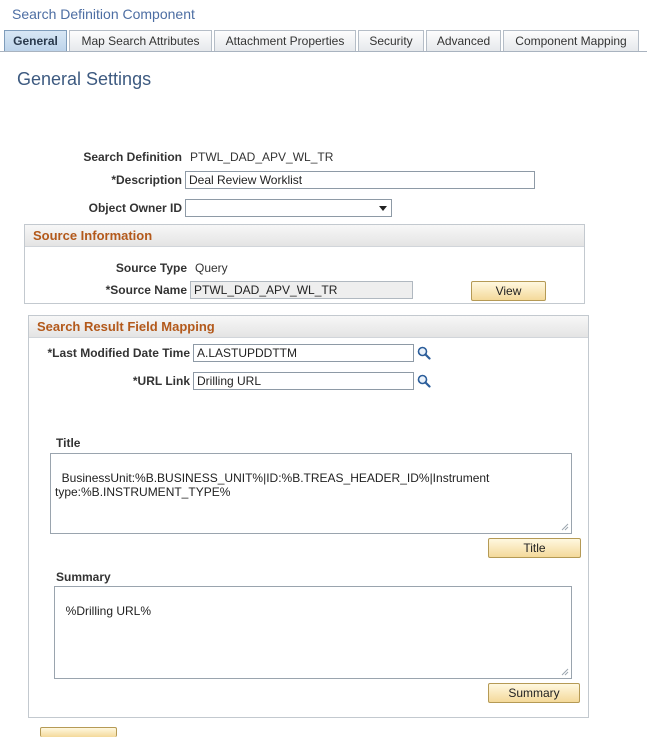  I want to click on tab-advanced: Advanced, so click(463, 40).